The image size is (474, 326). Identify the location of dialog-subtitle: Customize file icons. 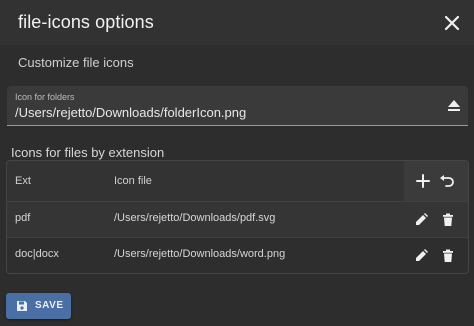
(76, 62).